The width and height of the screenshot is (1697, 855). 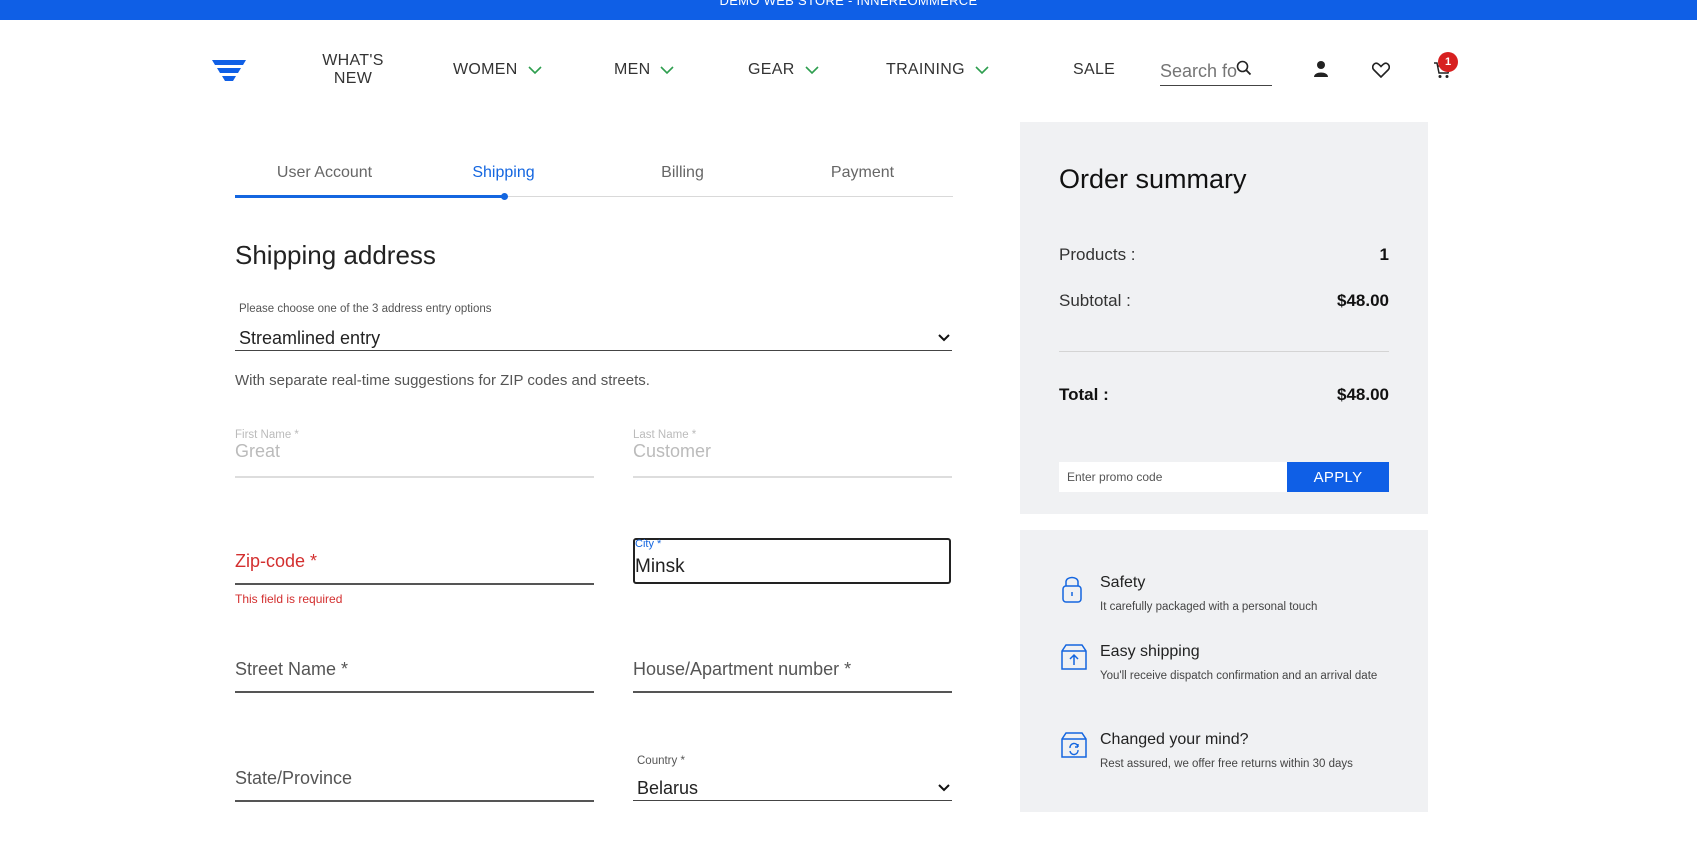 I want to click on city-label: City *, so click(x=648, y=544).